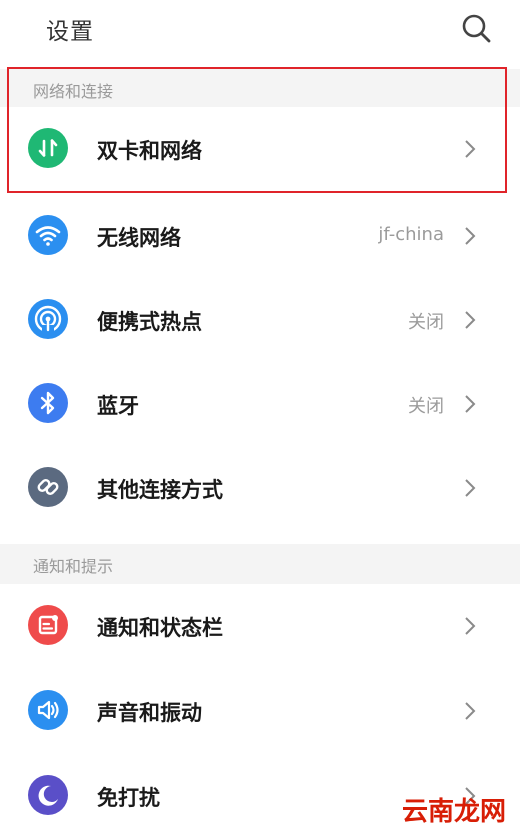 This screenshot has height=838, width=520. Describe the element at coordinates (411, 234) in the screenshot. I see `settings-item-value: jf-china` at that location.